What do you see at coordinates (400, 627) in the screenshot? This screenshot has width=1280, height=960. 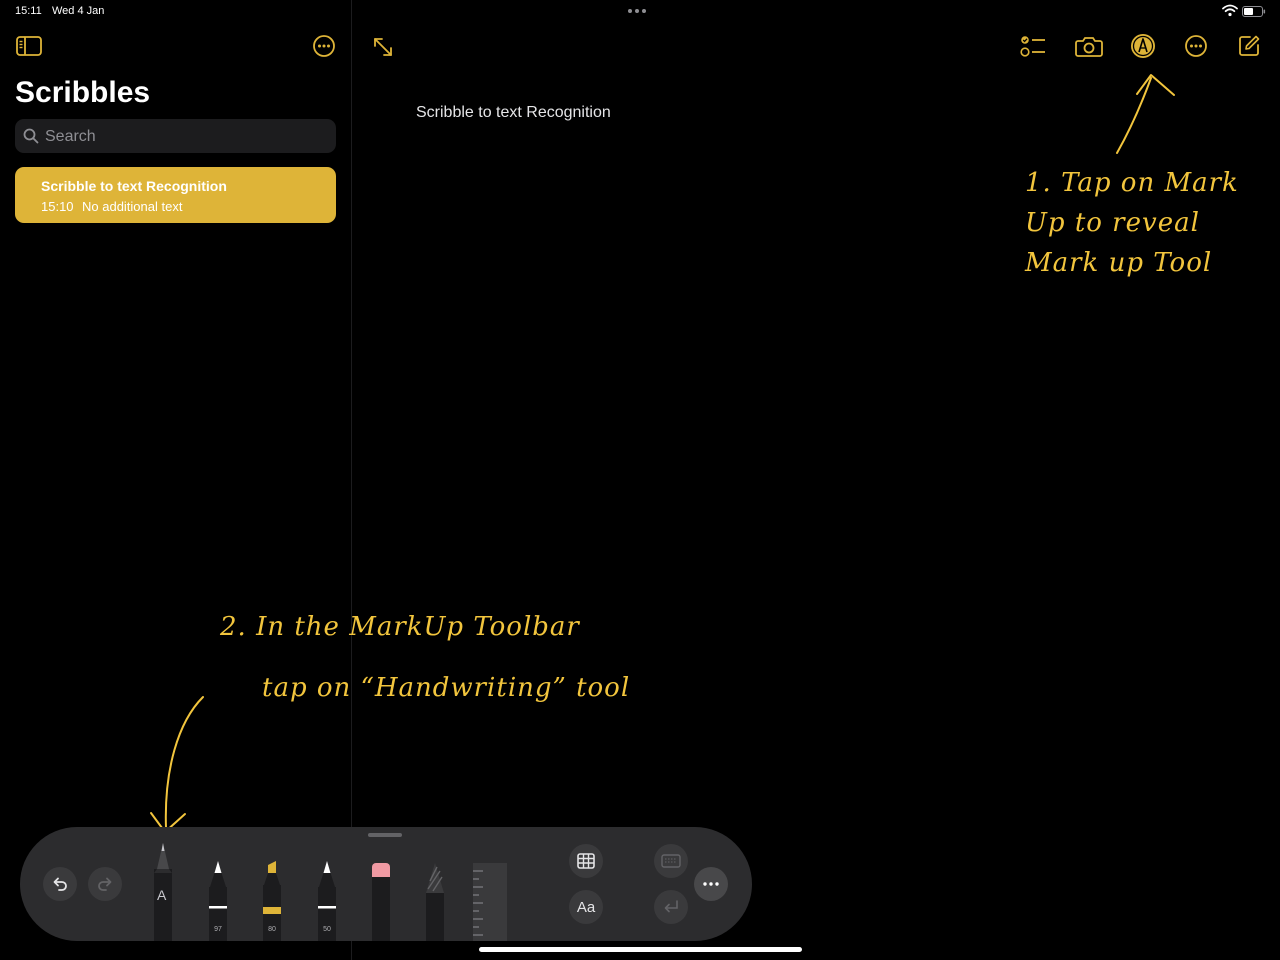 I see `annotation-step-2-line-1: 2. In the MarkUp Toolbar` at bounding box center [400, 627].